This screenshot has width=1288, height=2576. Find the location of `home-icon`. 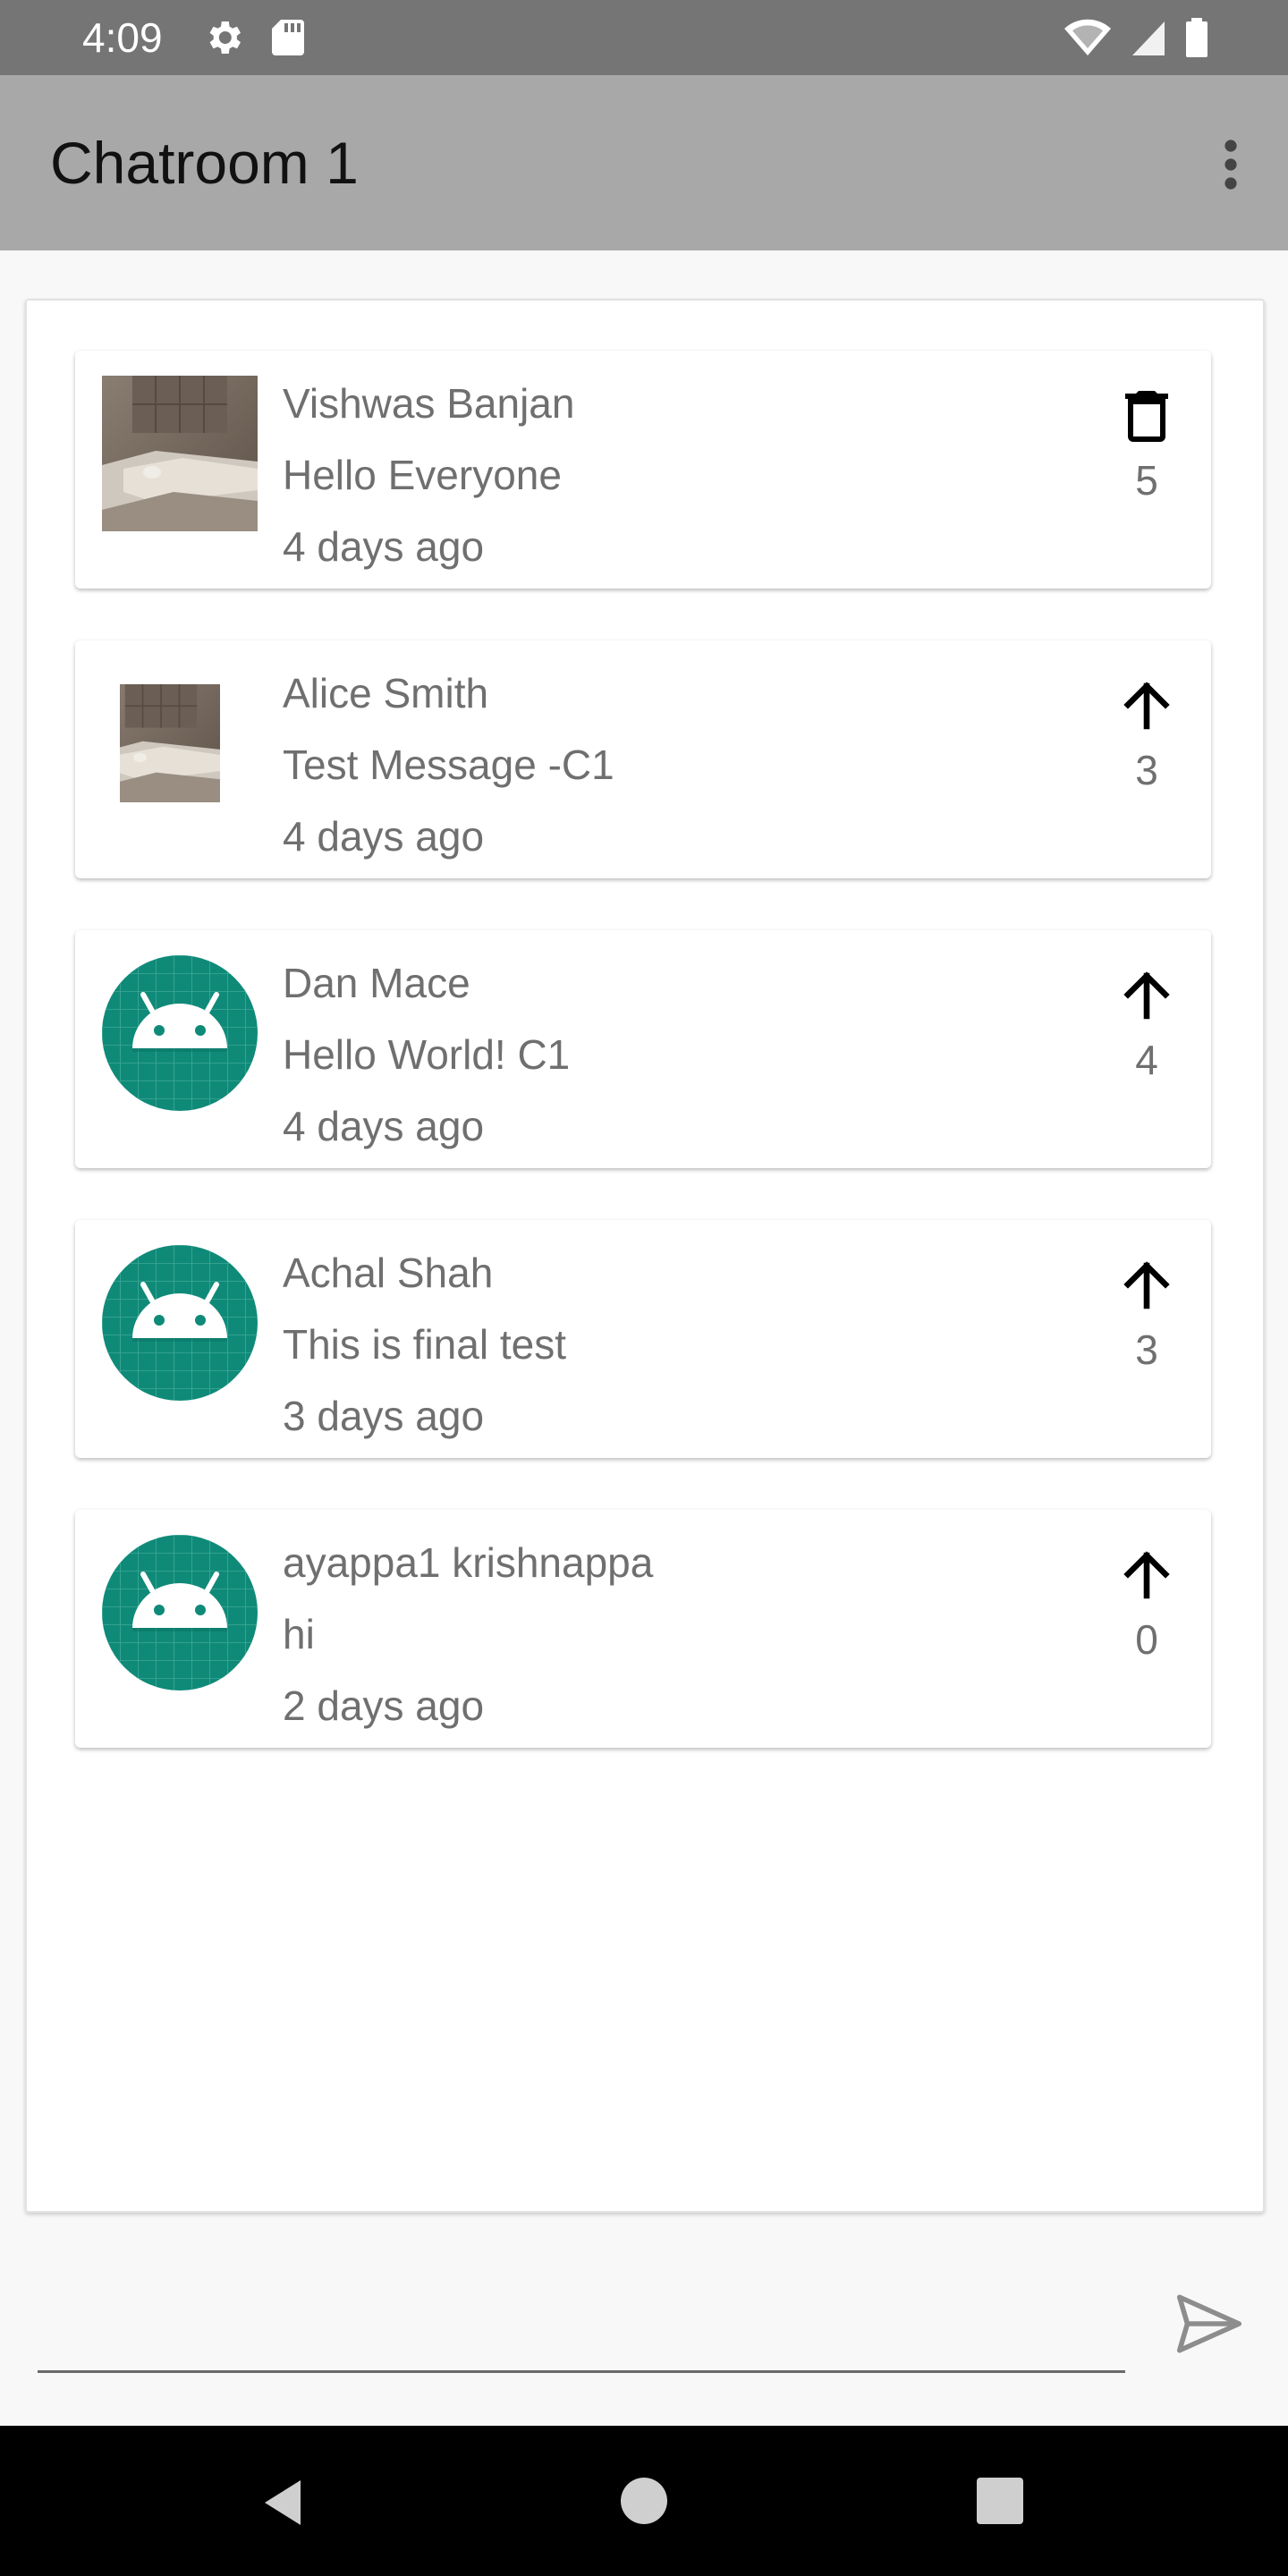

home-icon is located at coordinates (644, 2501).